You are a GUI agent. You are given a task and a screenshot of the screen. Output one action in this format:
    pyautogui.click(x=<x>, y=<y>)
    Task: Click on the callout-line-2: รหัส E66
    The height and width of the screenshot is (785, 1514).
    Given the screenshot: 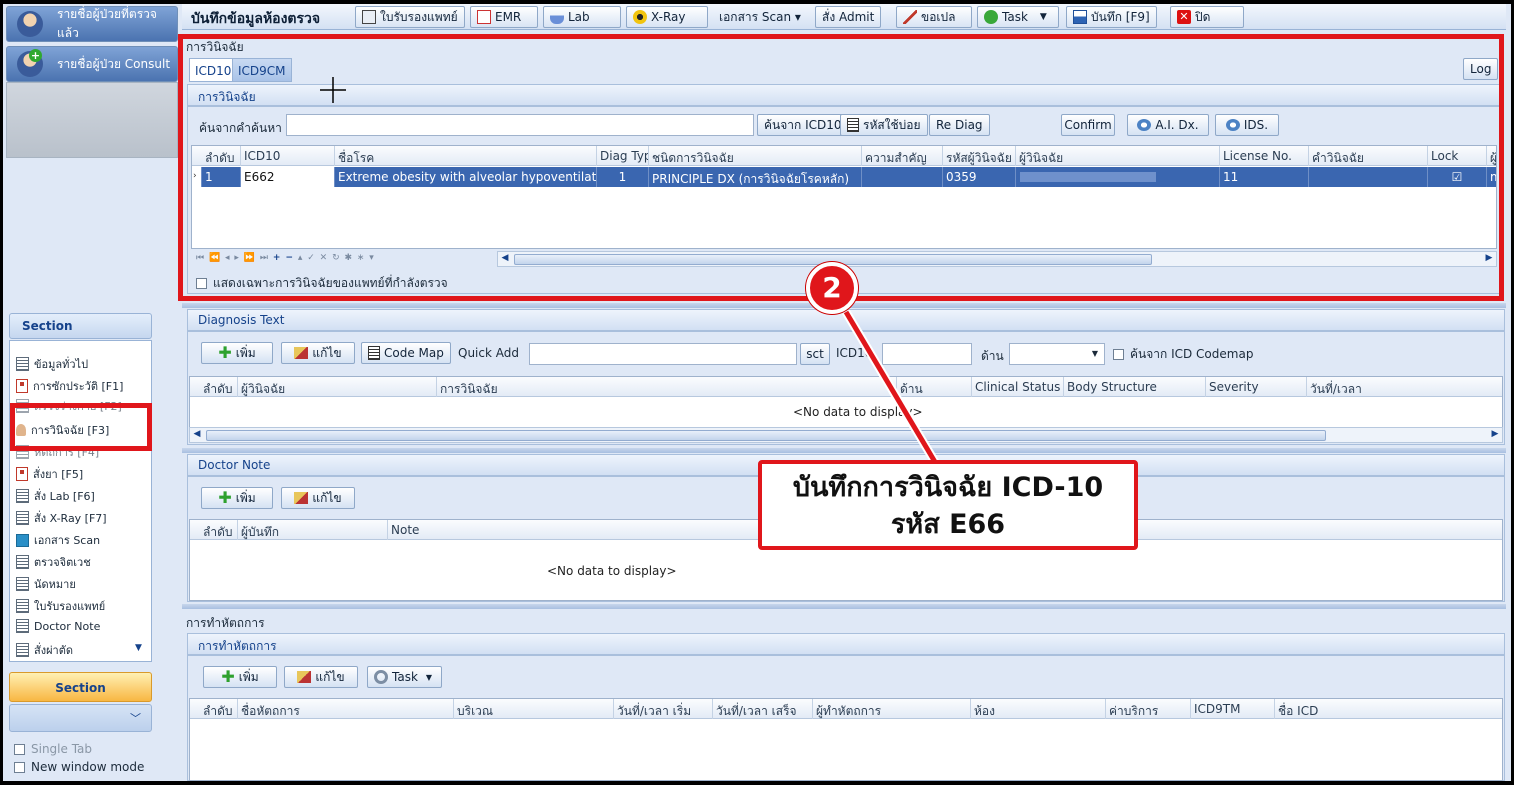 What is the action you would take?
    pyautogui.click(x=948, y=524)
    